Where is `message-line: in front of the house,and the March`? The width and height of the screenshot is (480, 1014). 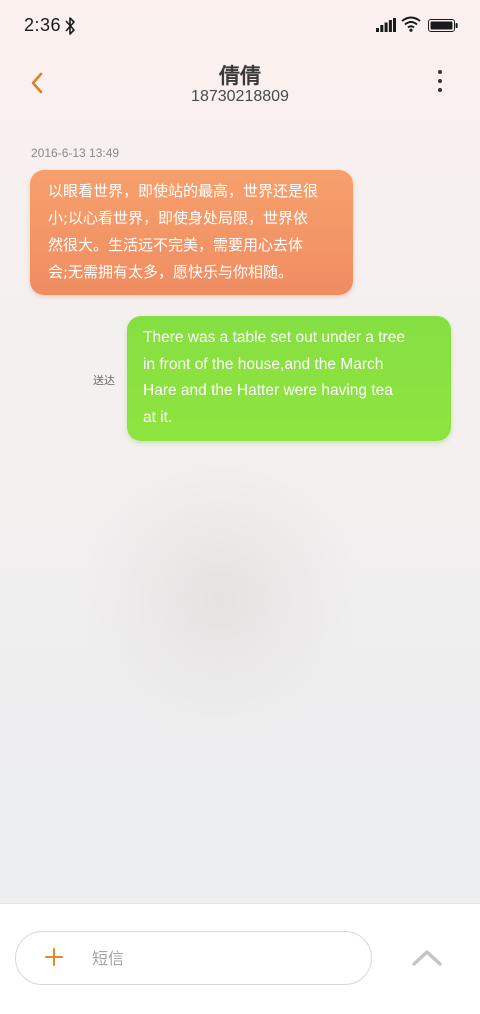 message-line: in front of the house,and the March is located at coordinates (263, 364).